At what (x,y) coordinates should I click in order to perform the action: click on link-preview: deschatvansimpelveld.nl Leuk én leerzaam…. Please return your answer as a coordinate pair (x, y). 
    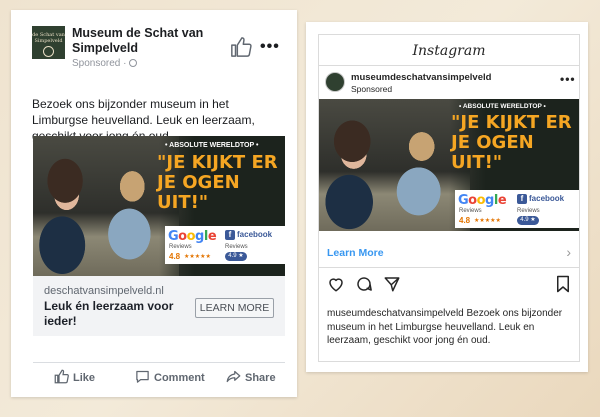
    Looking at the image, I should click on (159, 306).